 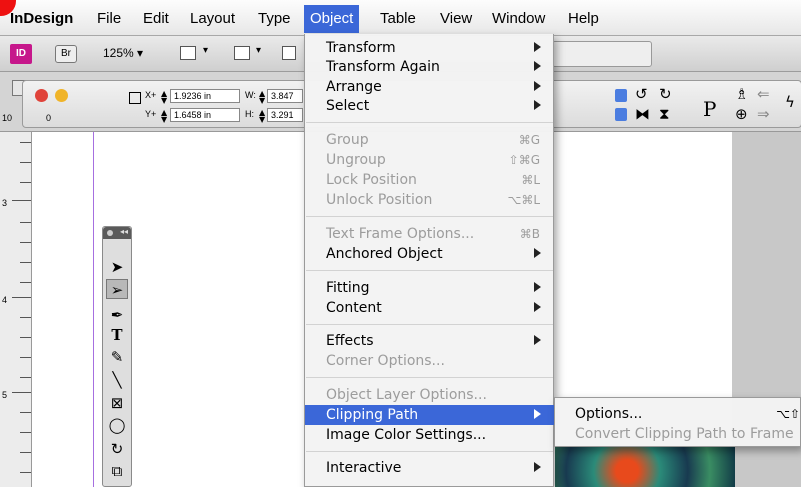 I want to click on arrange-documents-icon, so click(x=289, y=53).